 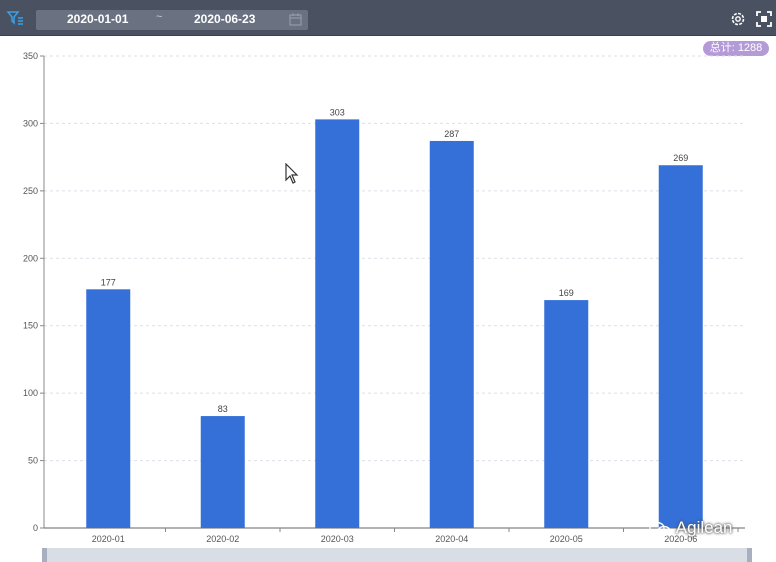 I want to click on watermark: Agilean, so click(x=690, y=528).